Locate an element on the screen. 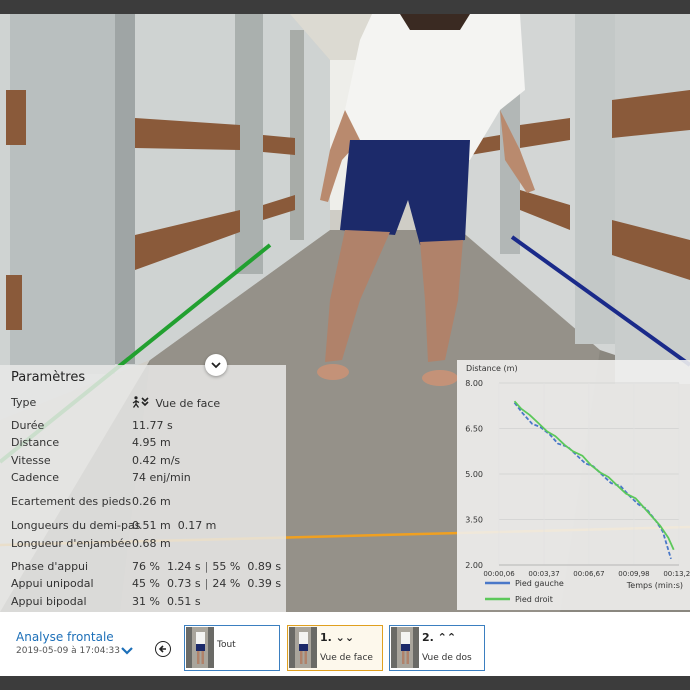 The height and width of the screenshot is (690, 690). param-value: 11.77 s is located at coordinates (152, 425).